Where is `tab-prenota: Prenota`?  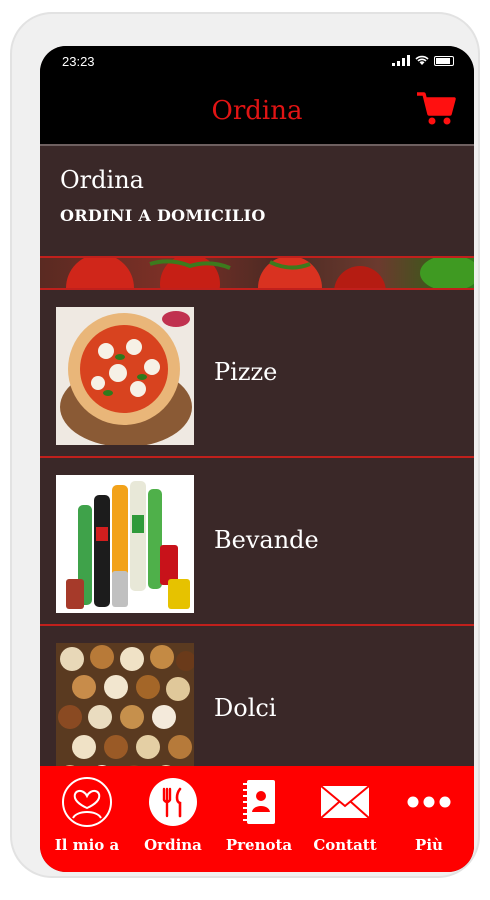 tab-prenota: Prenota is located at coordinates (259, 819).